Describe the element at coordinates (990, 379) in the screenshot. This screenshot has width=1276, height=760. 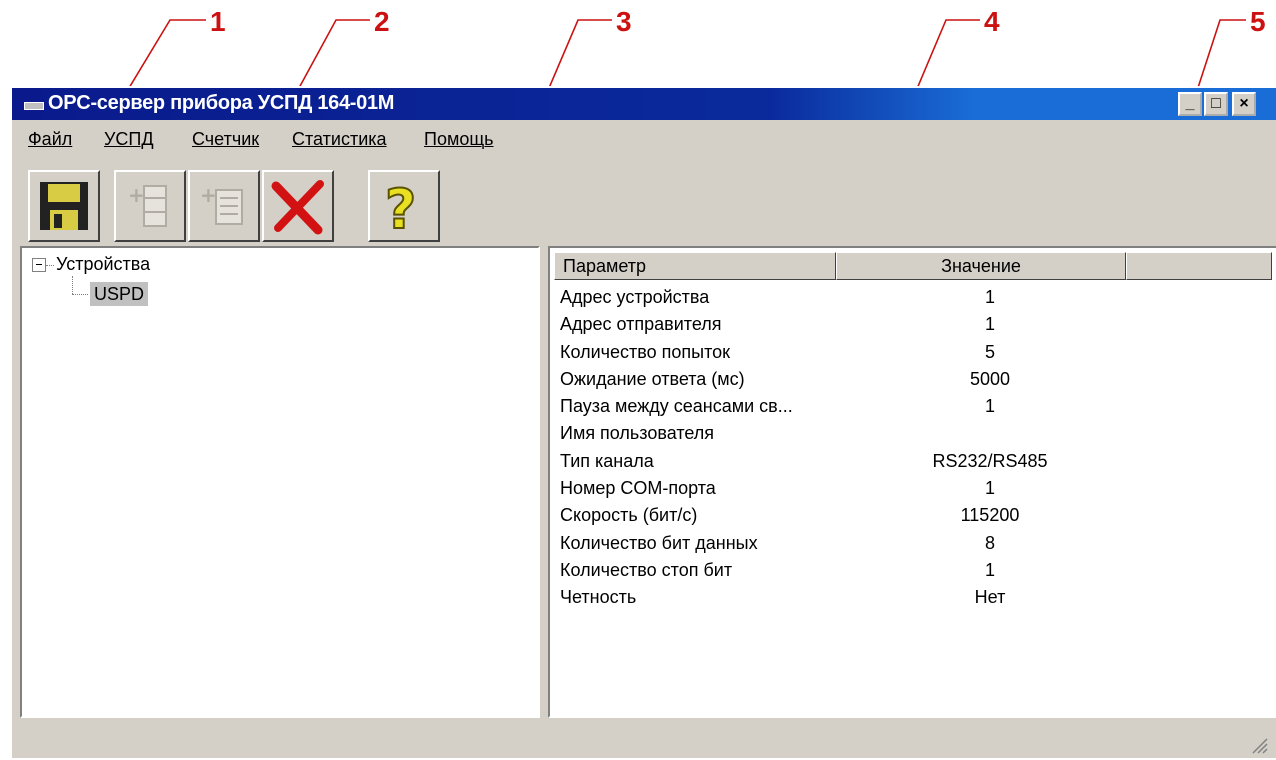
I see `property-value: 5000` at that location.